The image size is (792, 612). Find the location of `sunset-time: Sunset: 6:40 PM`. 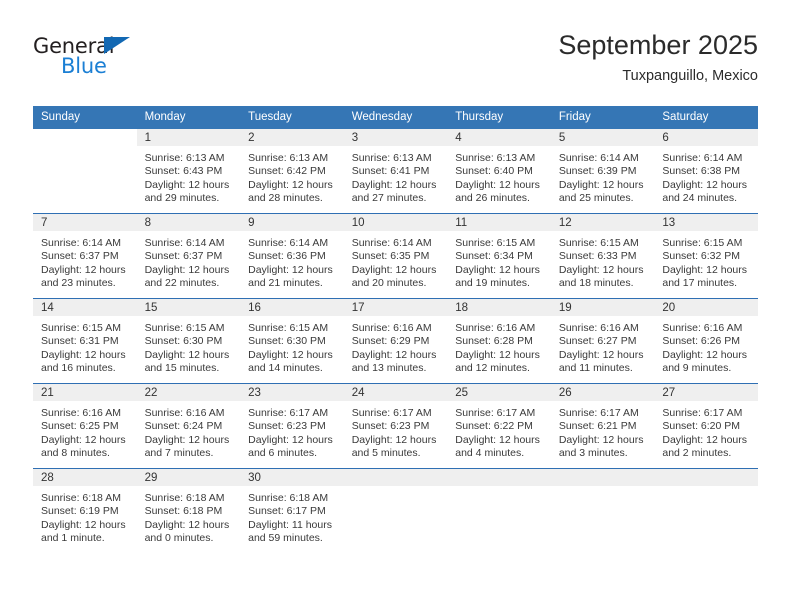

sunset-time: Sunset: 6:40 PM is located at coordinates (494, 171).